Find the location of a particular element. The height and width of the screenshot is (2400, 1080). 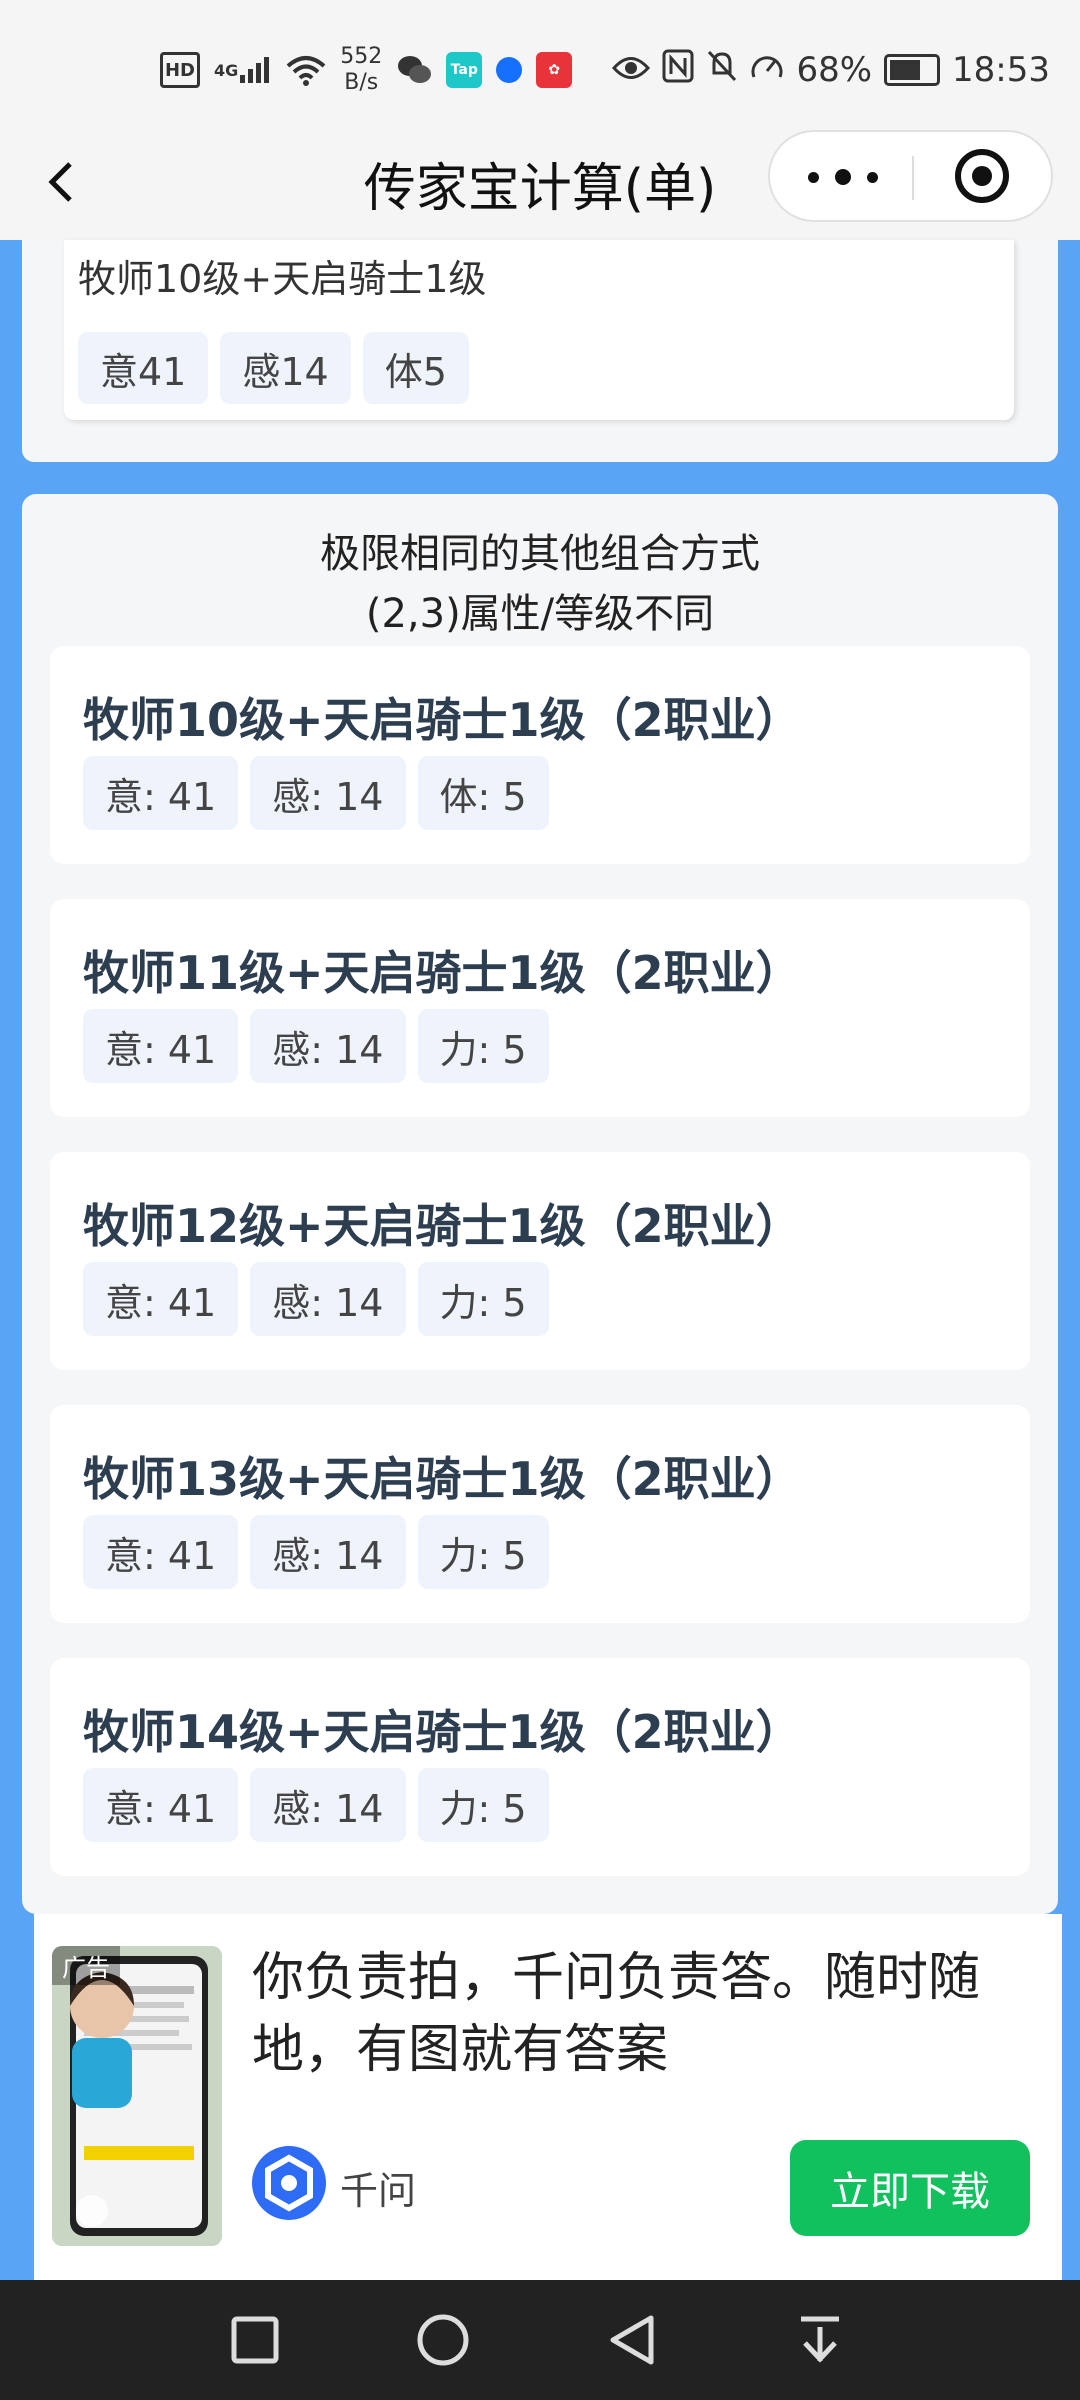

system-nav-bar is located at coordinates (540, 2340).